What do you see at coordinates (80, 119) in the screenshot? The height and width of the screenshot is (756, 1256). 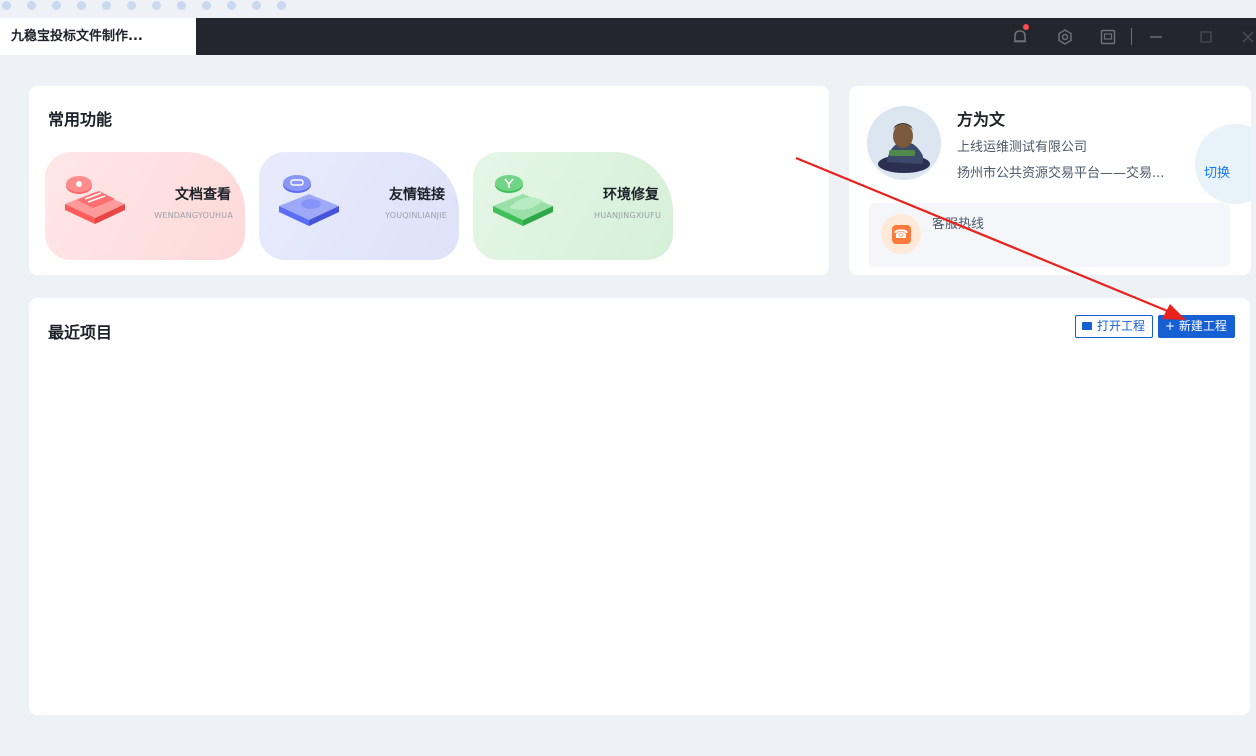 I see `common-functions-title: 常用功能` at bounding box center [80, 119].